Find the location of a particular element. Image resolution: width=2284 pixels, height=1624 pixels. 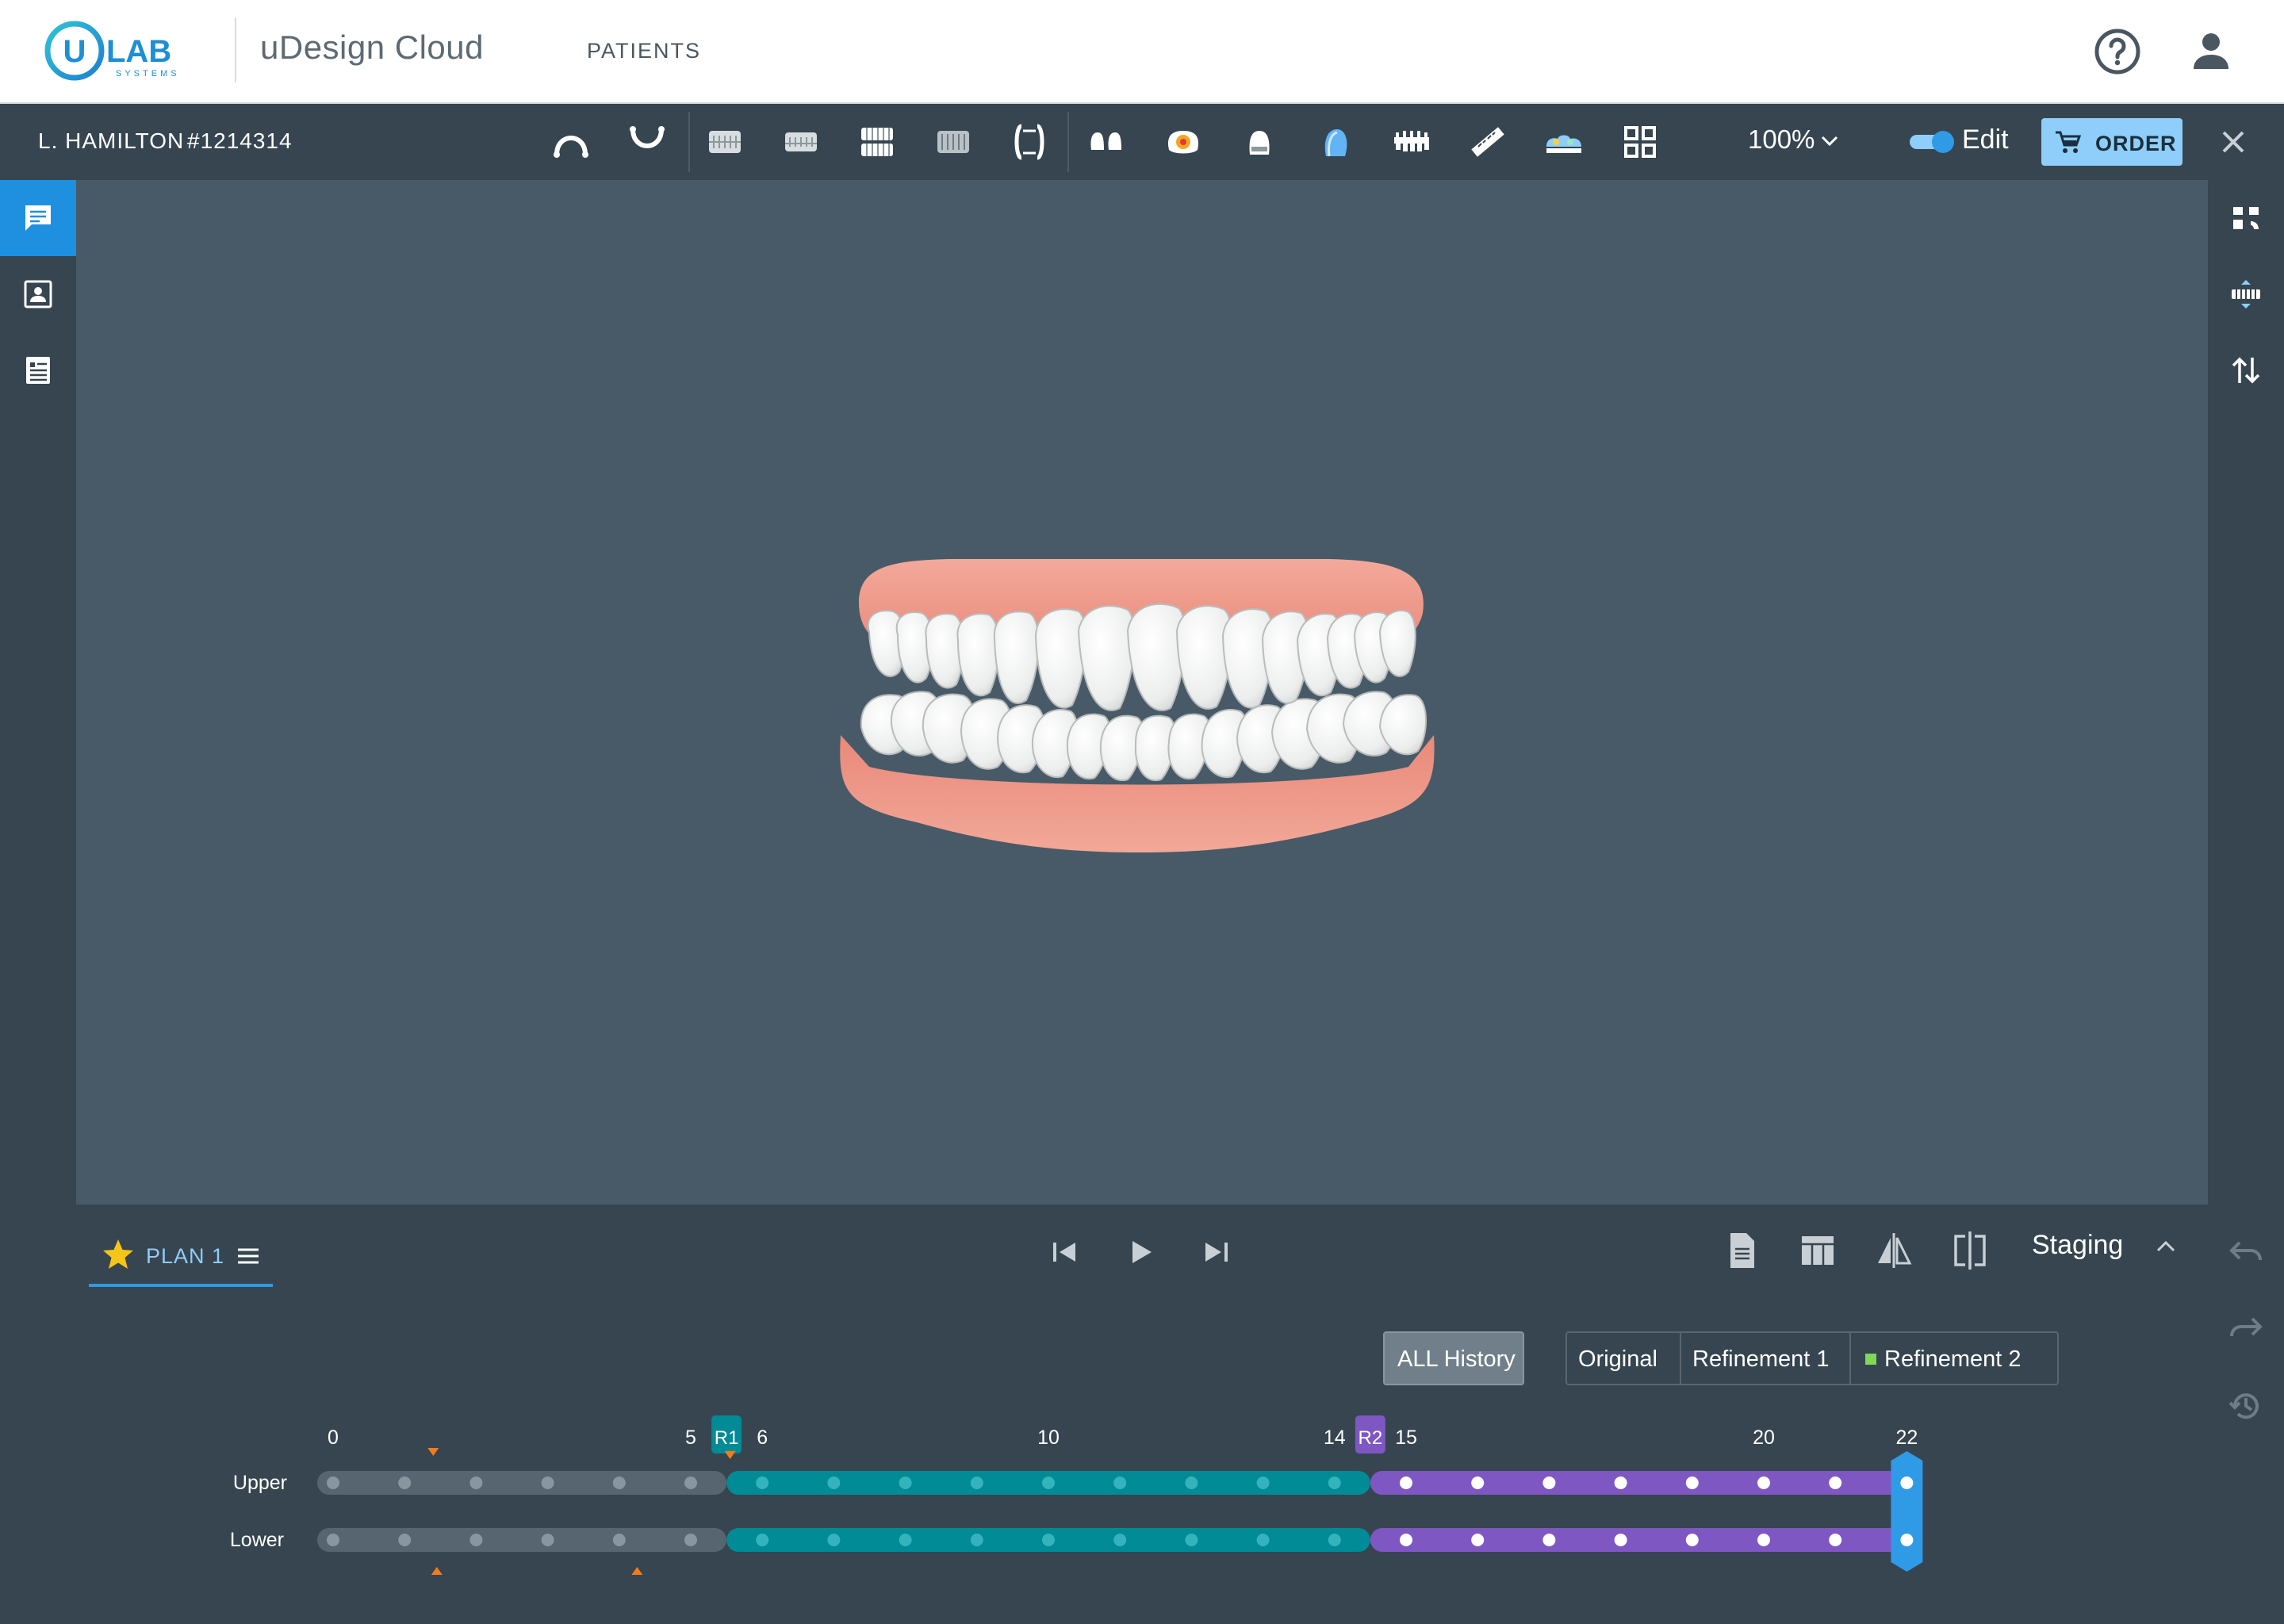

refinement-marker-r2: R2 is located at coordinates (1370, 1434).